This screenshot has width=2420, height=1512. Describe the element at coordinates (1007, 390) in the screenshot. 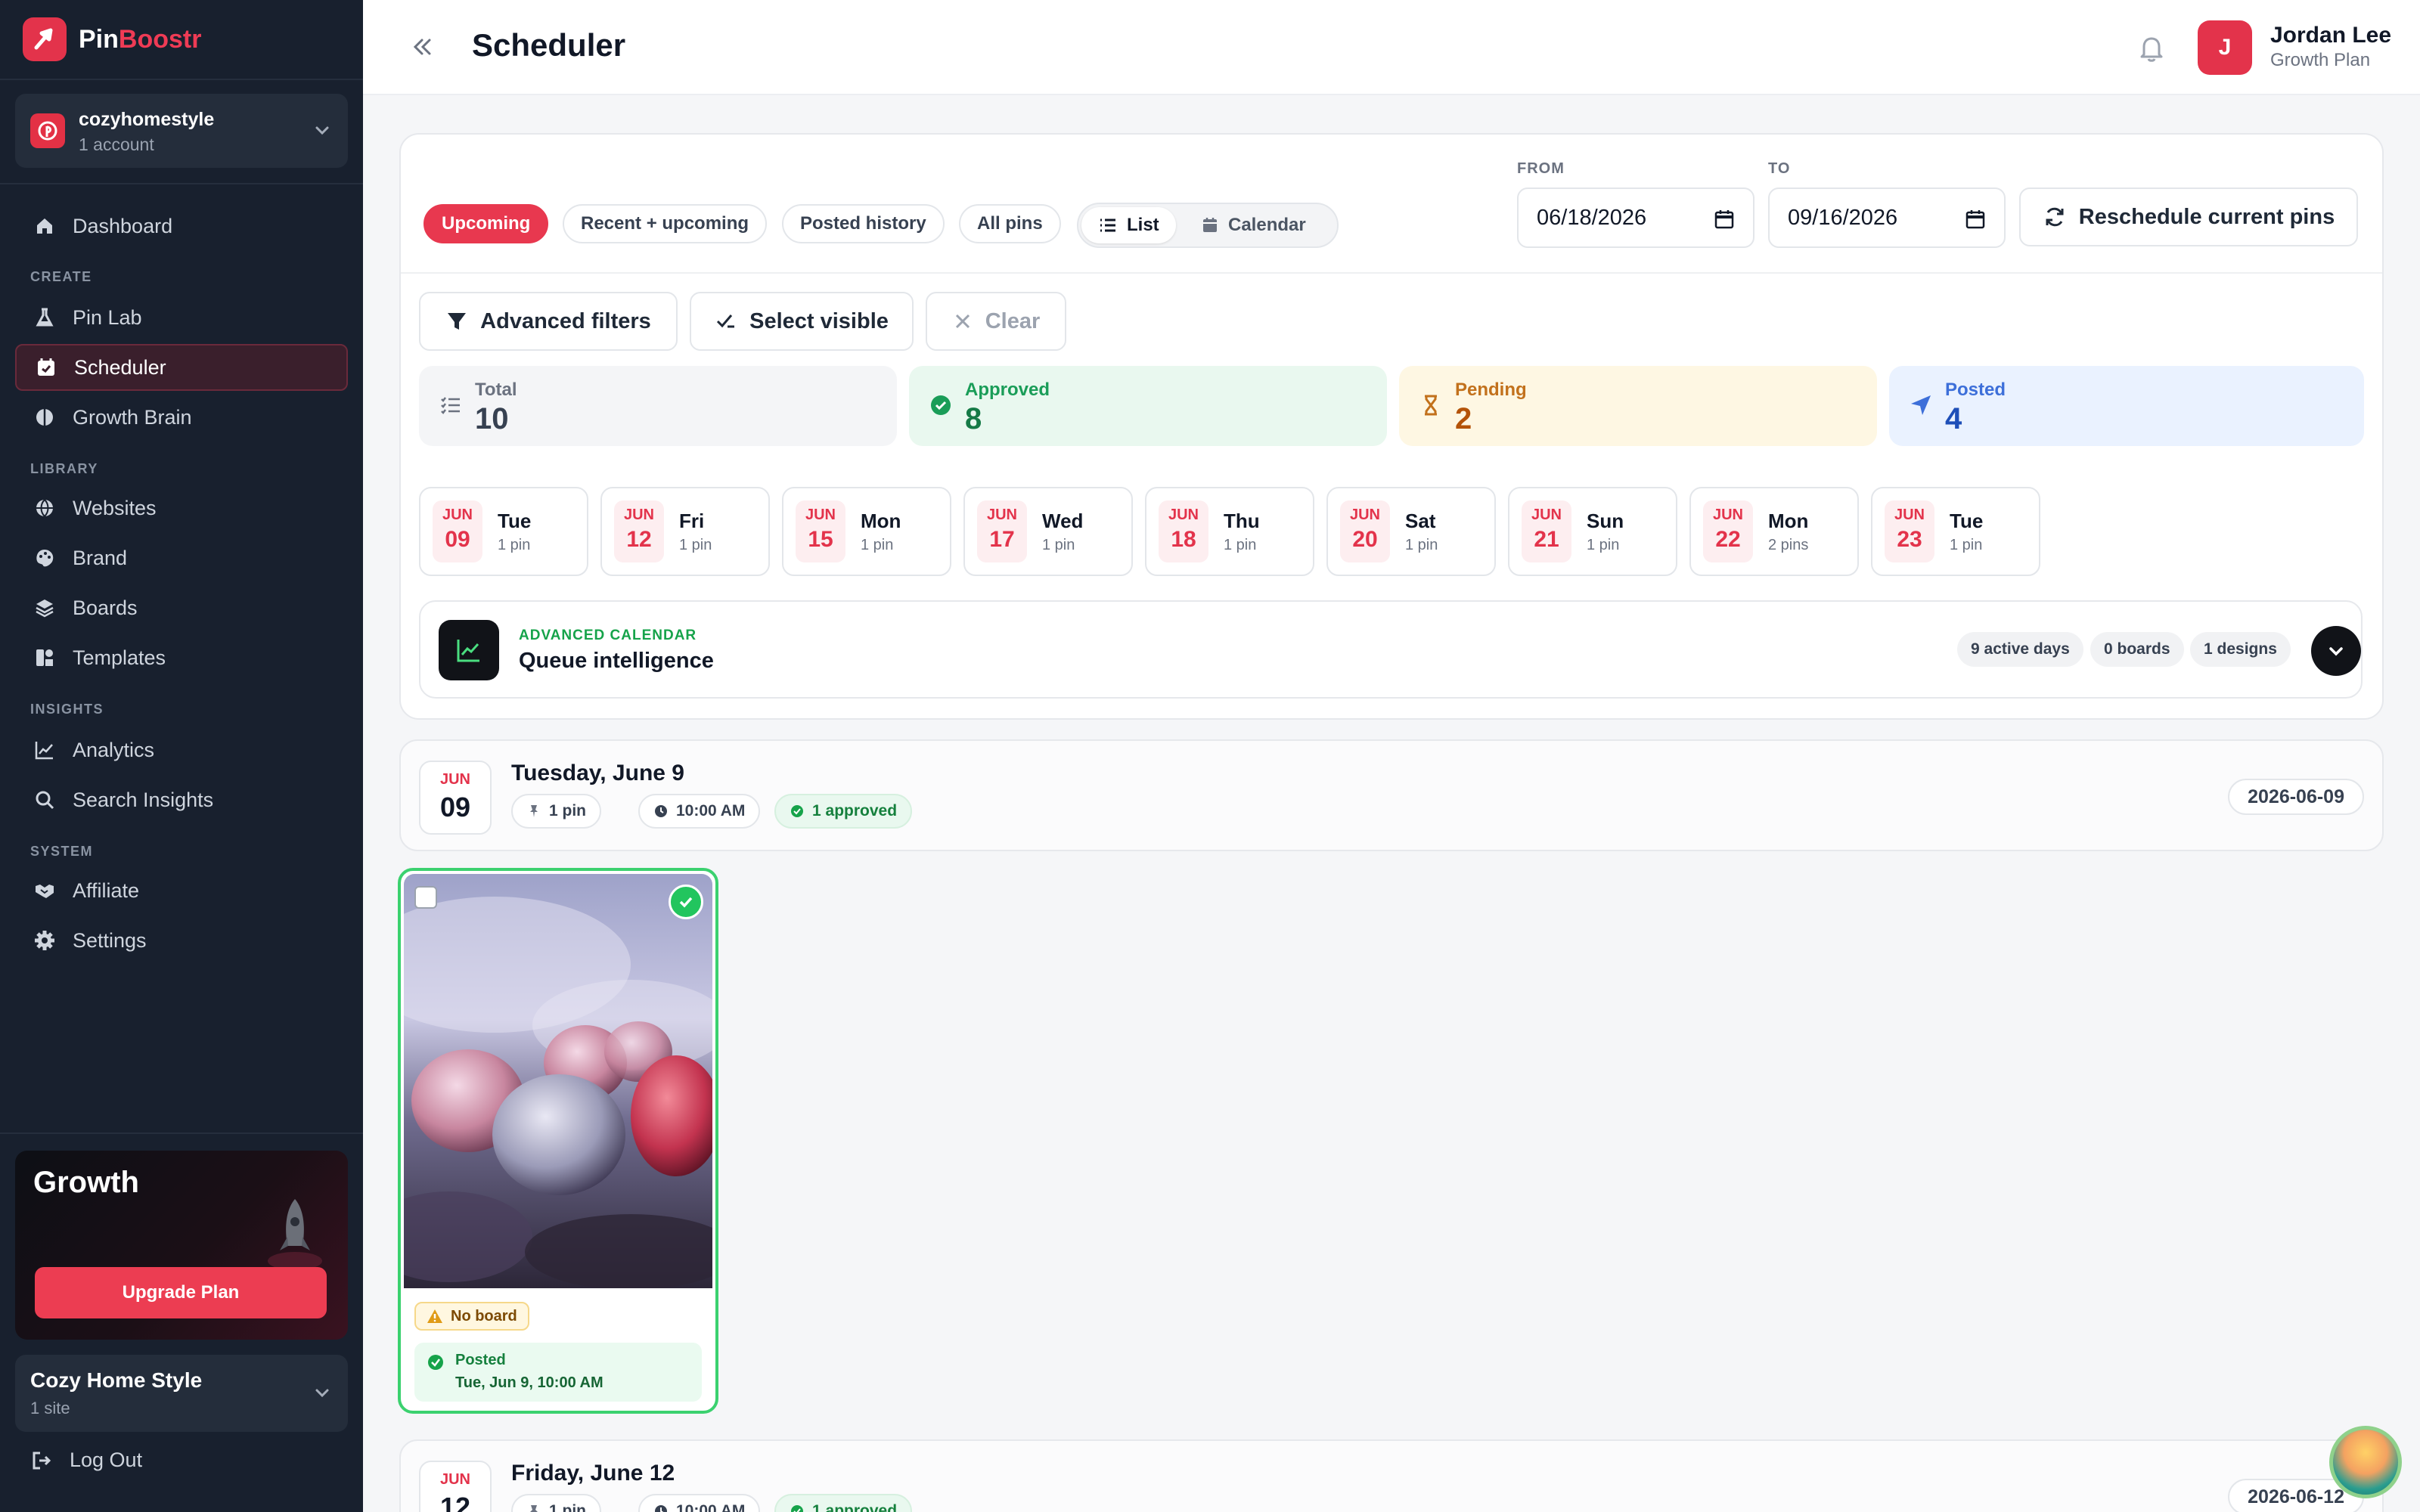

I see `stat-label: Approved` at that location.